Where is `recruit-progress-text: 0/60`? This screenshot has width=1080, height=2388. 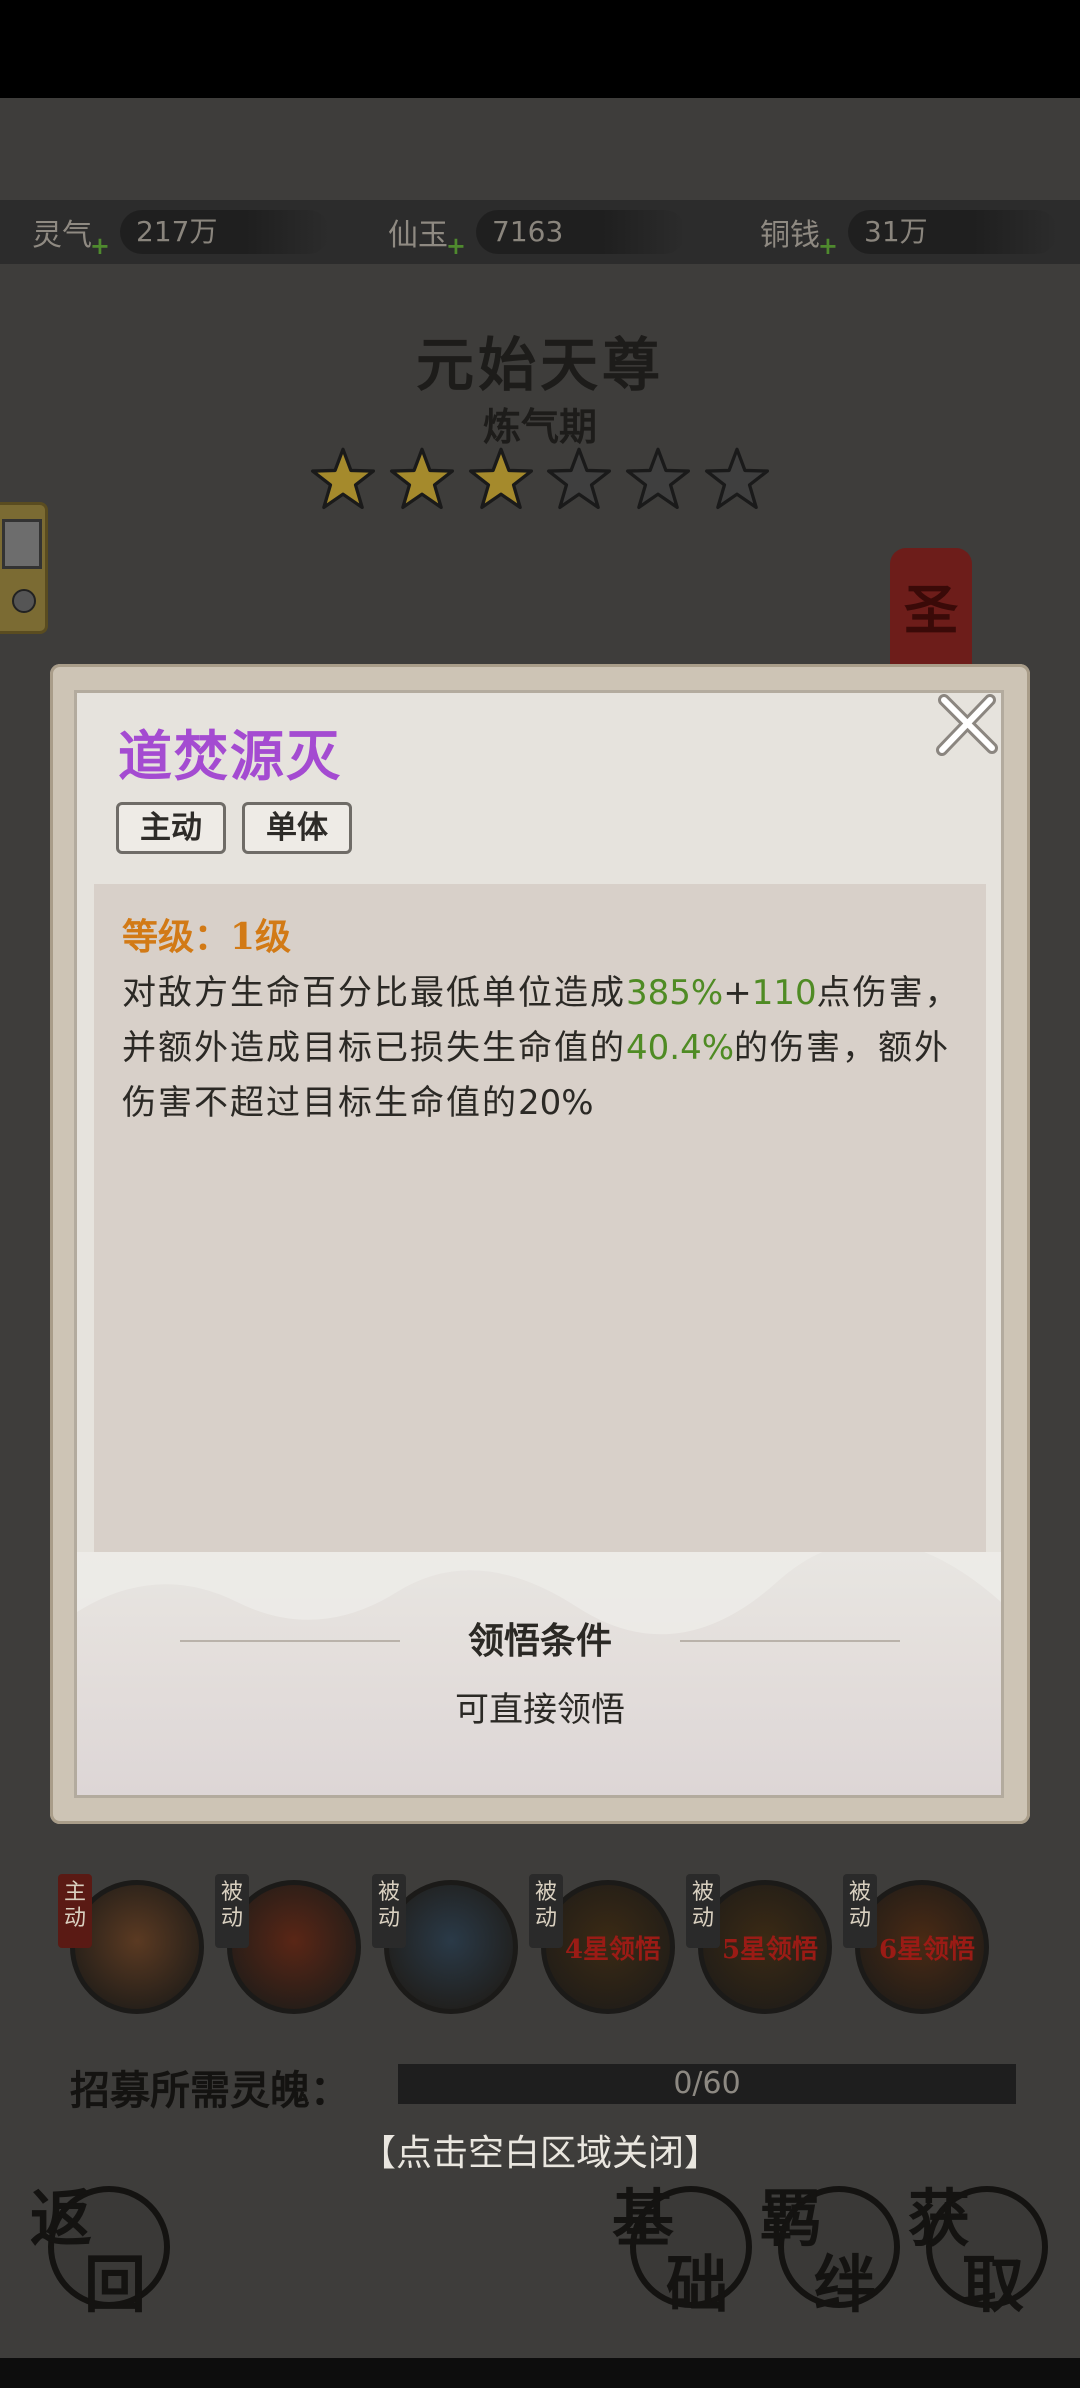
recruit-progress-text: 0/60 is located at coordinates (707, 2083).